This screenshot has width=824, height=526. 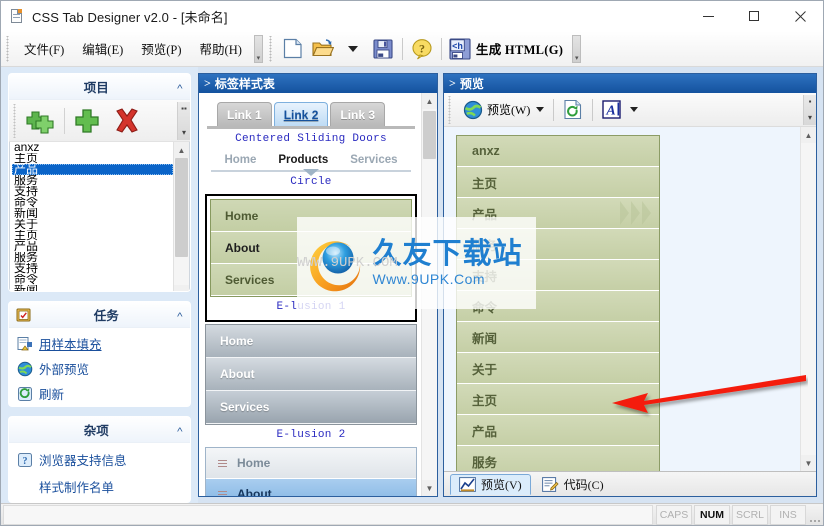 I want to click on items-list-scrollbar: ▲ ▼, so click(x=181, y=217).